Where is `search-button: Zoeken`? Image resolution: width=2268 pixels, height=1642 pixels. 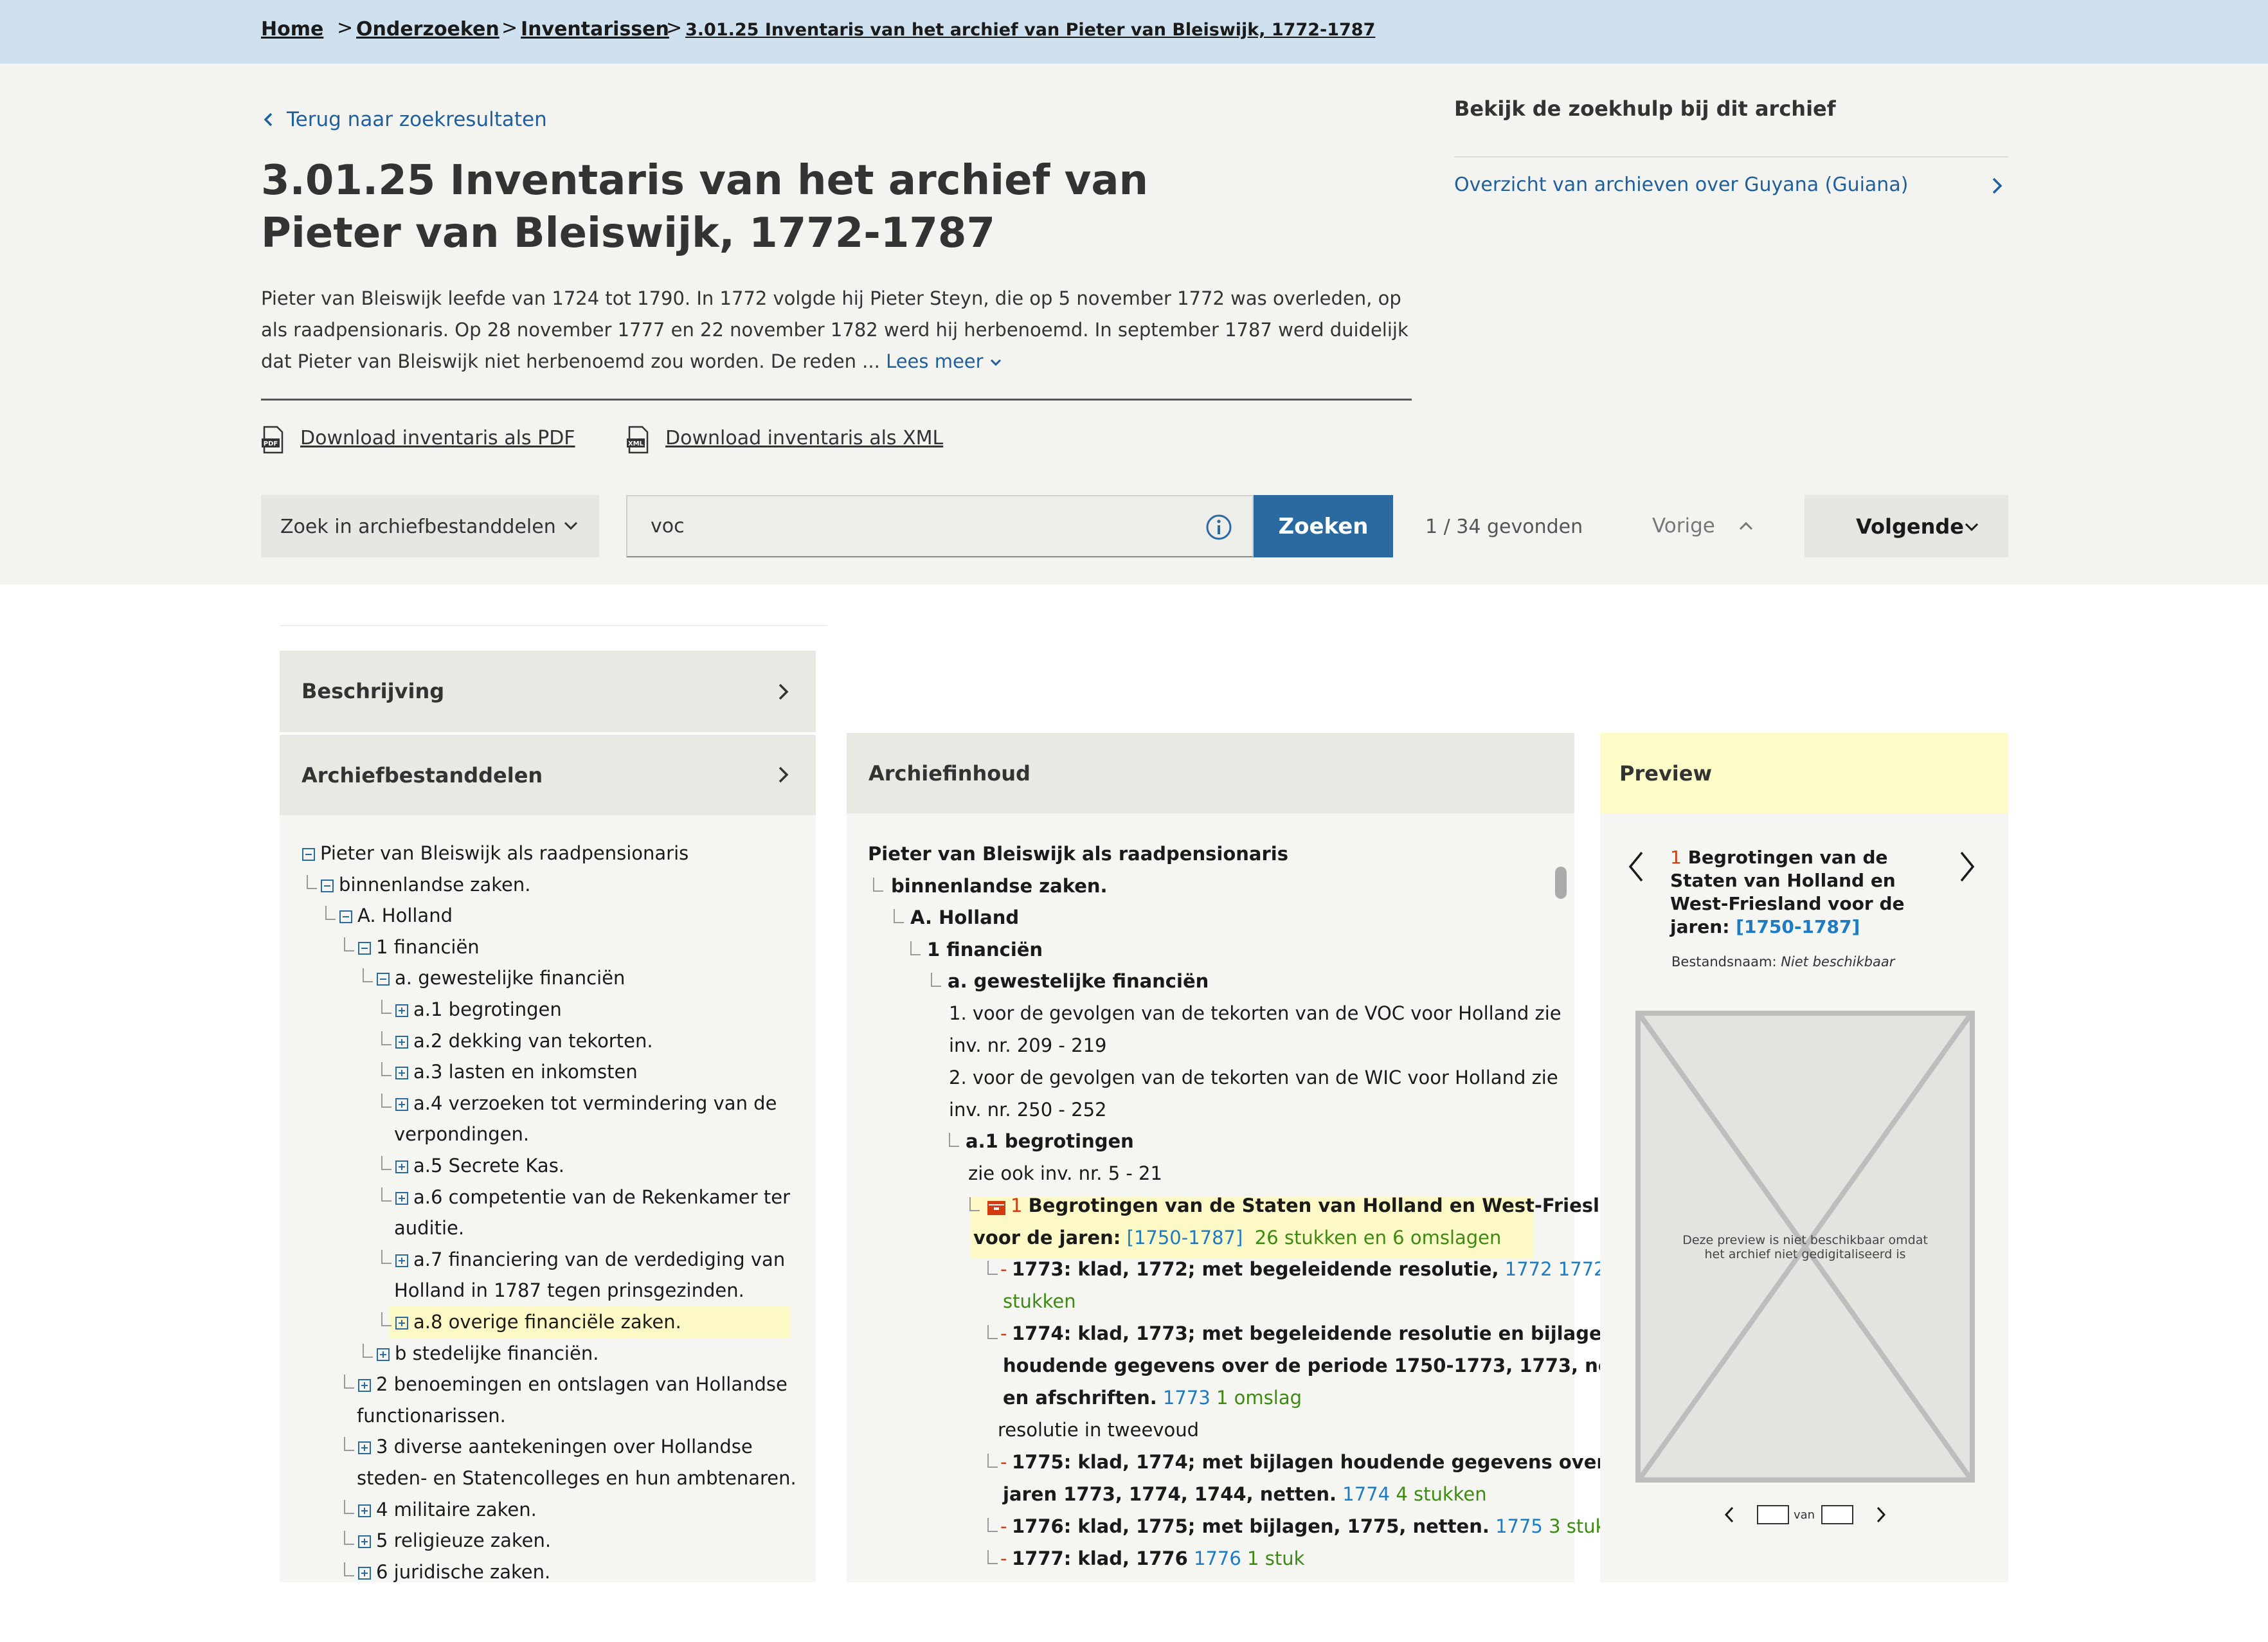
search-button: Zoeken is located at coordinates (1324, 526).